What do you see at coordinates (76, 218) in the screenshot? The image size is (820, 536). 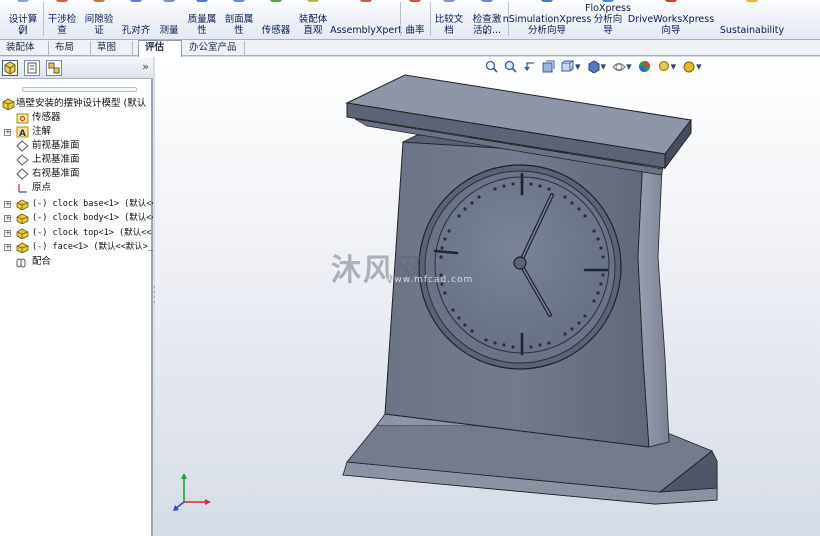 I see `tree-item-clock-body: + (-) clock body<1> (默认<<` at bounding box center [76, 218].